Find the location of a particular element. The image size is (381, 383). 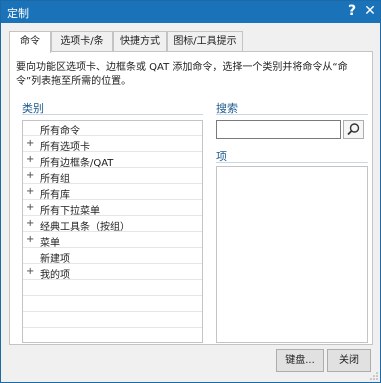

category-item-label: 所有边框条/QAT is located at coordinates (77, 163).